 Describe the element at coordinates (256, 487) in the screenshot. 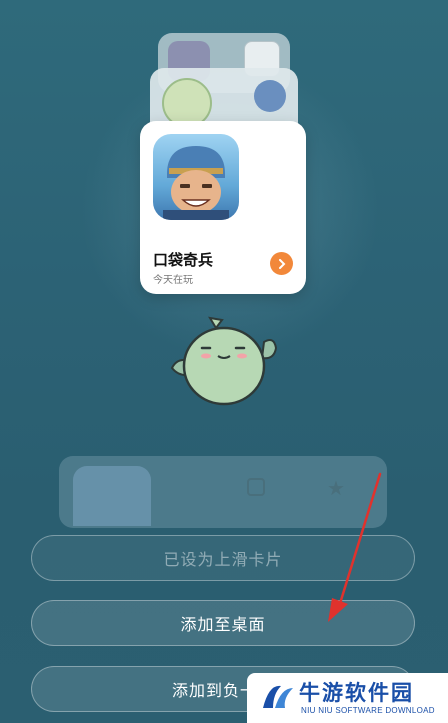

I see `calendar-icon` at that location.